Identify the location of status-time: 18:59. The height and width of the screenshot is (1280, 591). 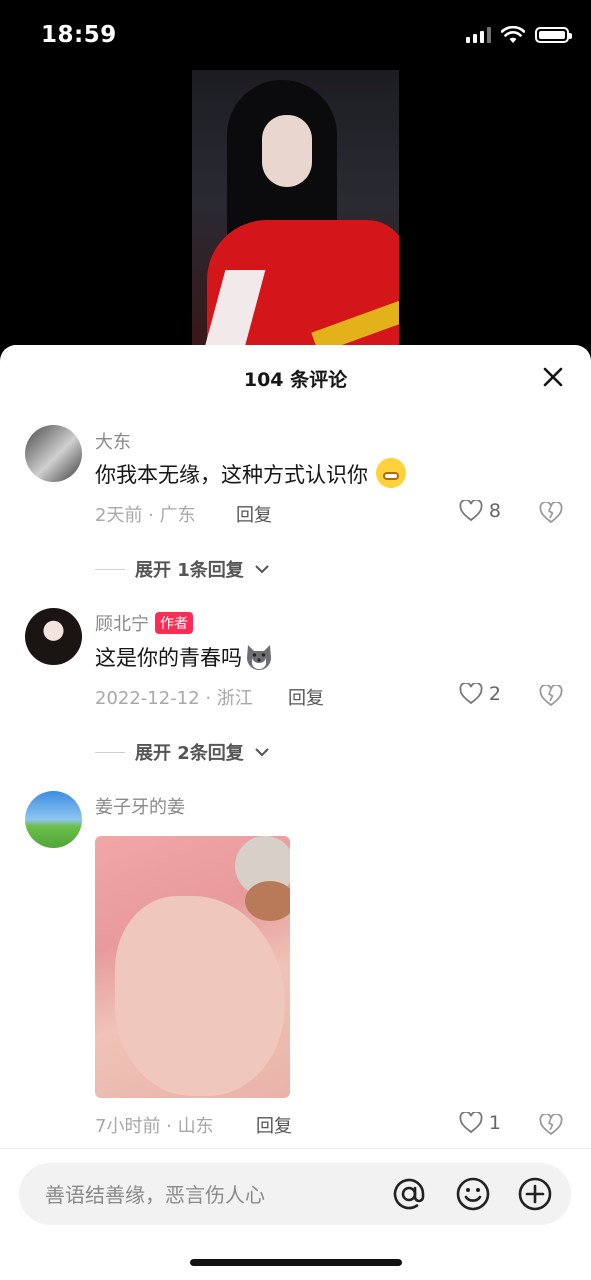
(79, 35).